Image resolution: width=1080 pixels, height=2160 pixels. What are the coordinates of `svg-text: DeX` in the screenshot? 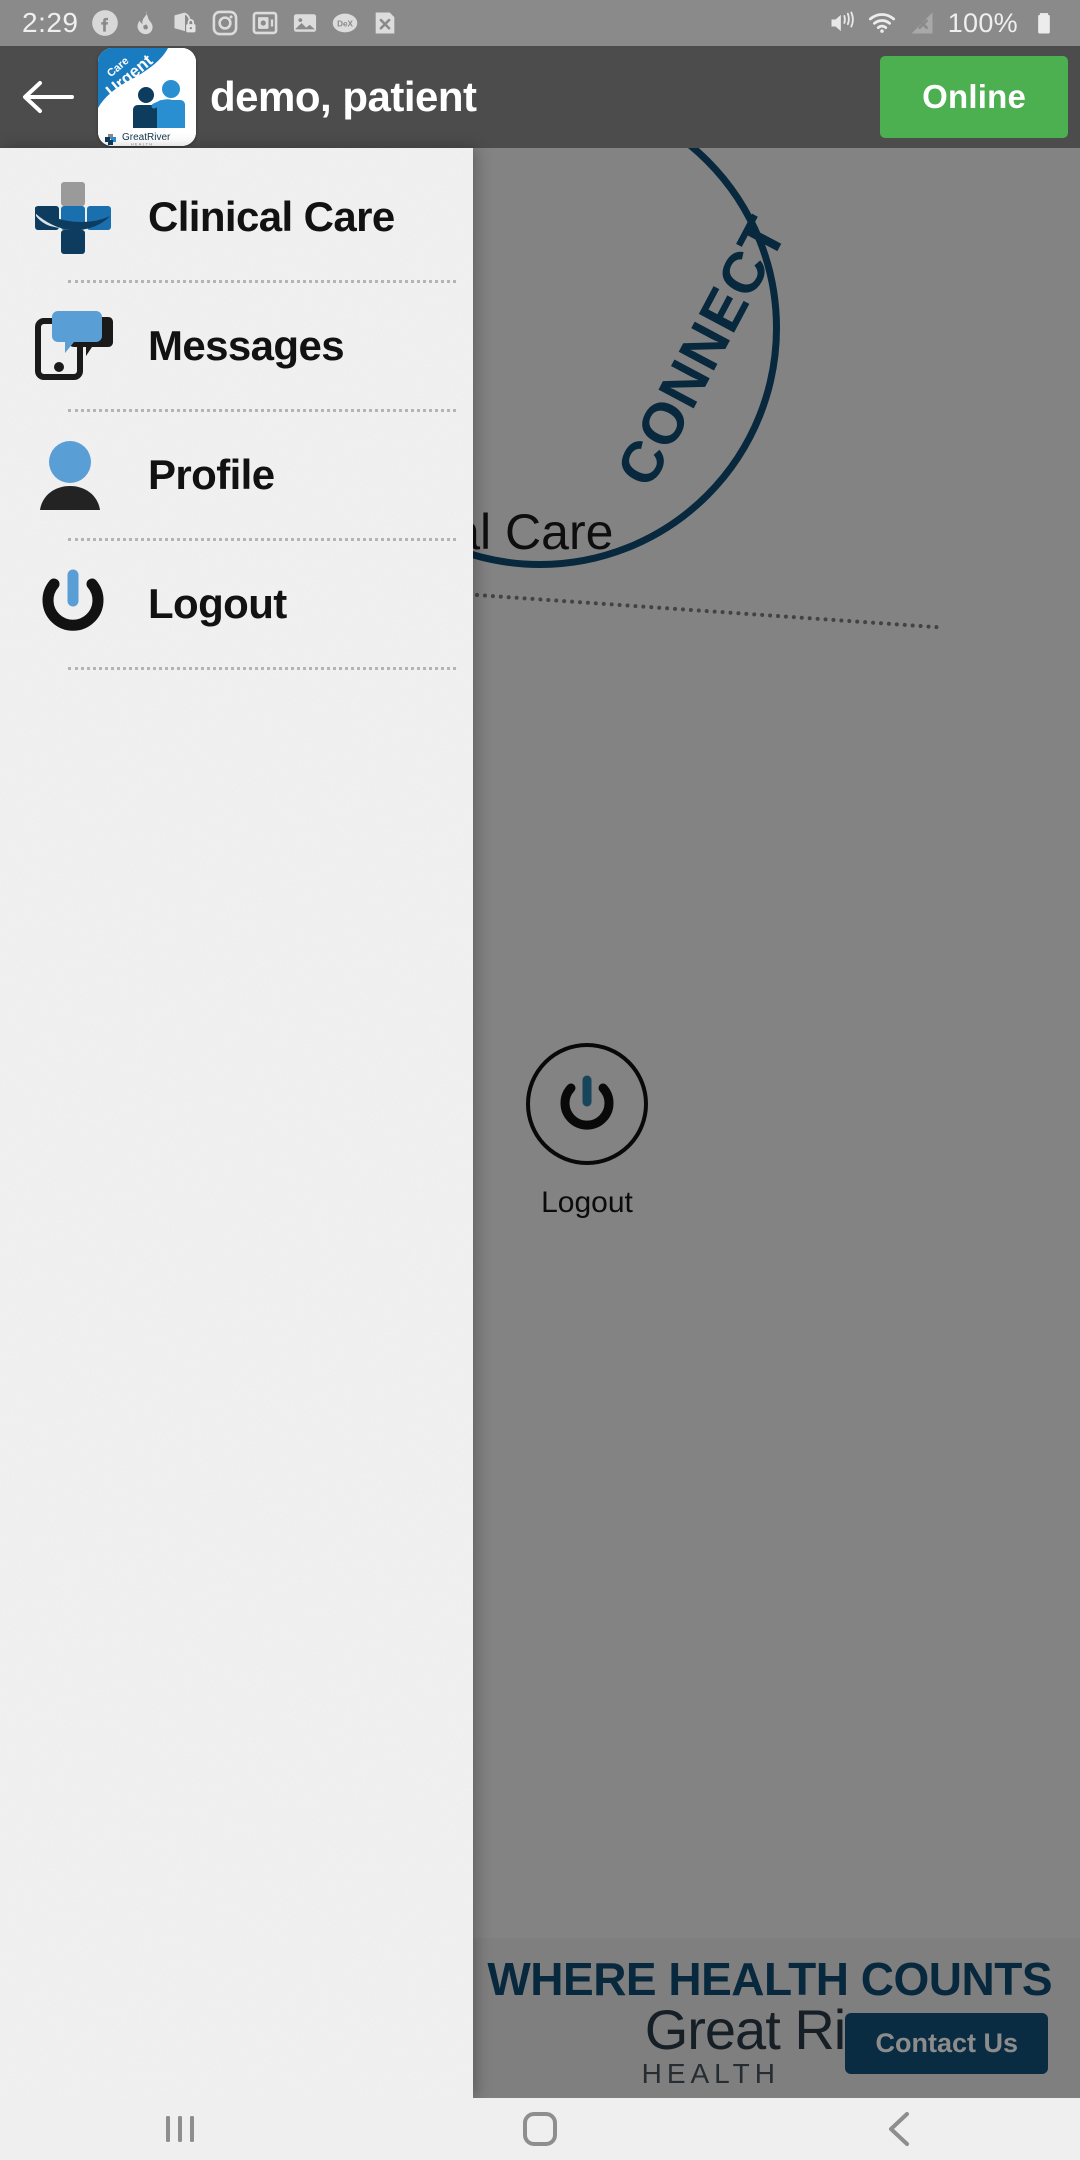 It's located at (345, 24).